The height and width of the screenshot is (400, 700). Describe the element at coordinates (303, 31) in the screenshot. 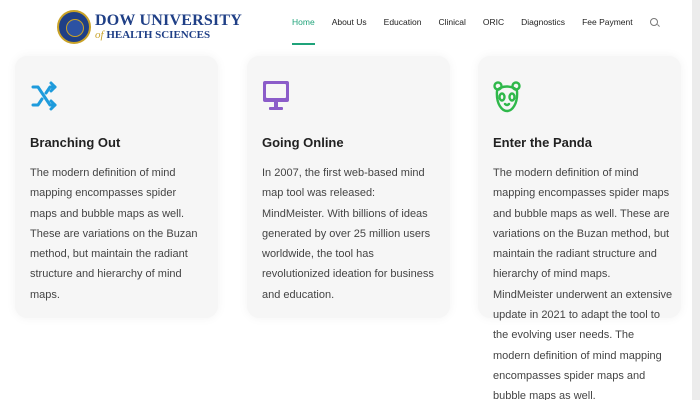

I see `nav-home: Home` at that location.